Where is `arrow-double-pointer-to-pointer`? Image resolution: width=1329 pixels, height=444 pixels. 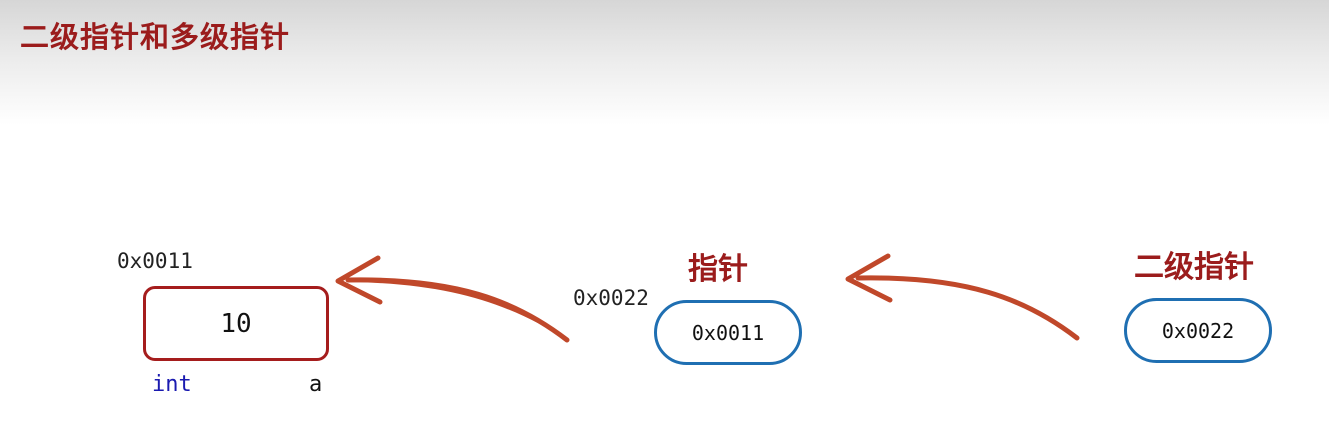 arrow-double-pointer-to-pointer is located at coordinates (962, 297).